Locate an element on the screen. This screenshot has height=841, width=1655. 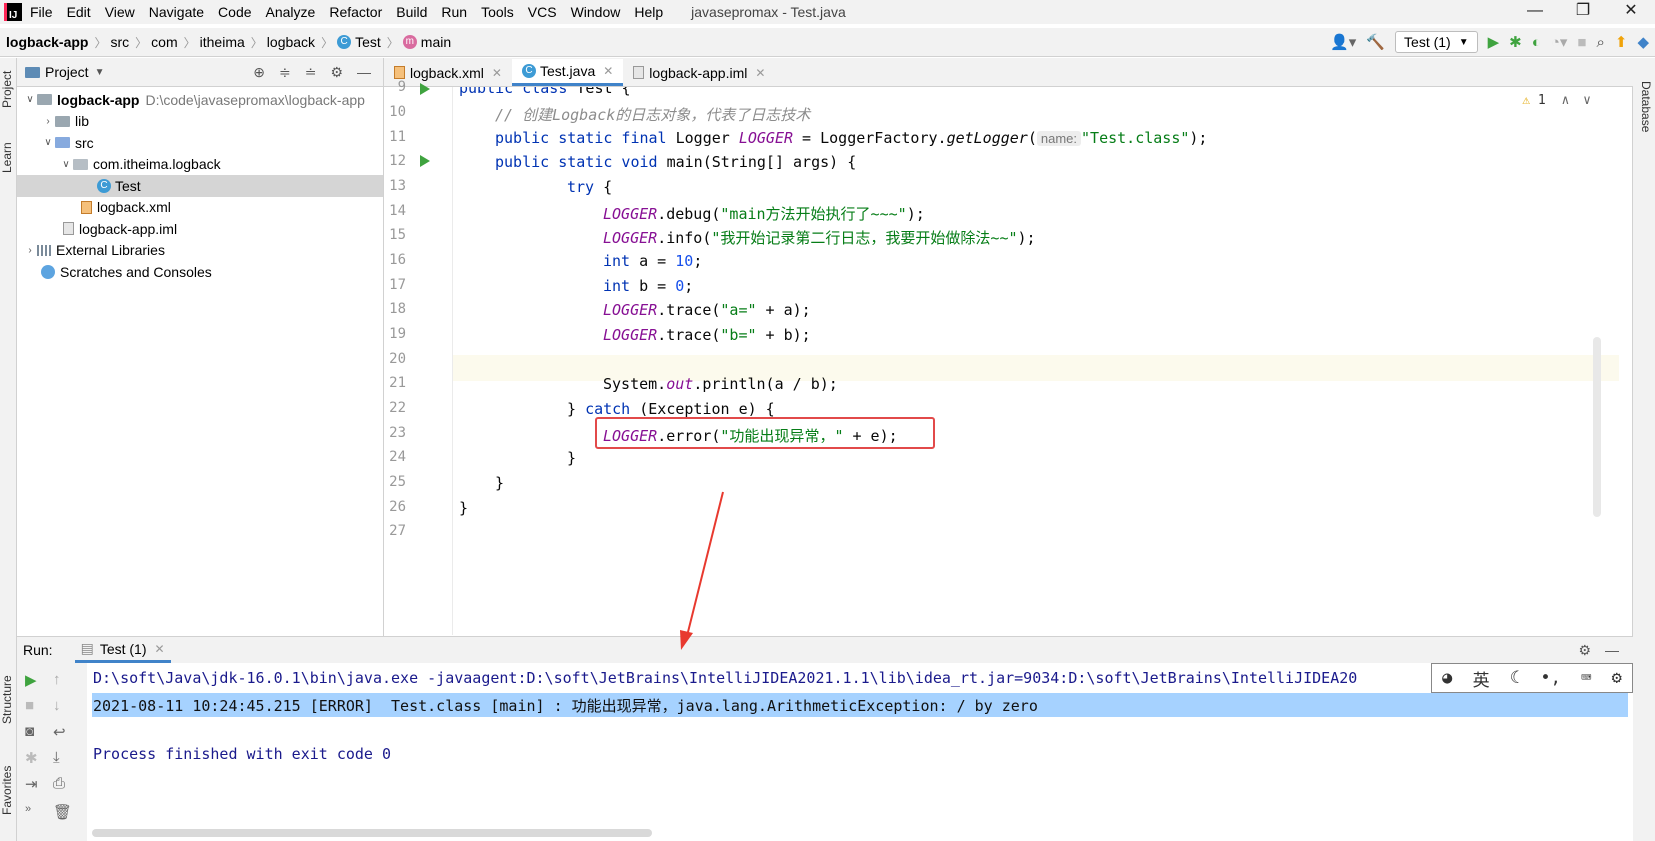
code-token: int is located at coordinates (617, 286).